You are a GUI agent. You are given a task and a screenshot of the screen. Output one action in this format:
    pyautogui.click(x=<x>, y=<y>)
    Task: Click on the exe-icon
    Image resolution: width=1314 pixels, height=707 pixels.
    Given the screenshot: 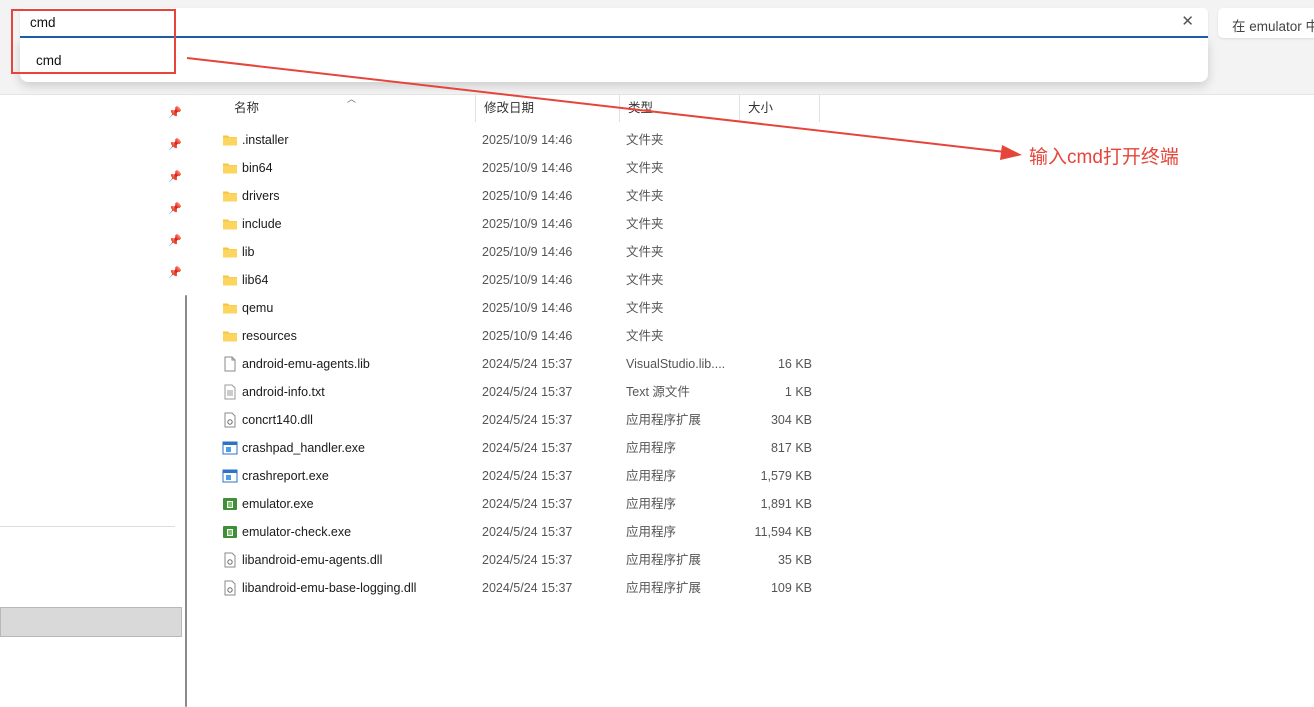 What is the action you would take?
    pyautogui.click(x=230, y=448)
    